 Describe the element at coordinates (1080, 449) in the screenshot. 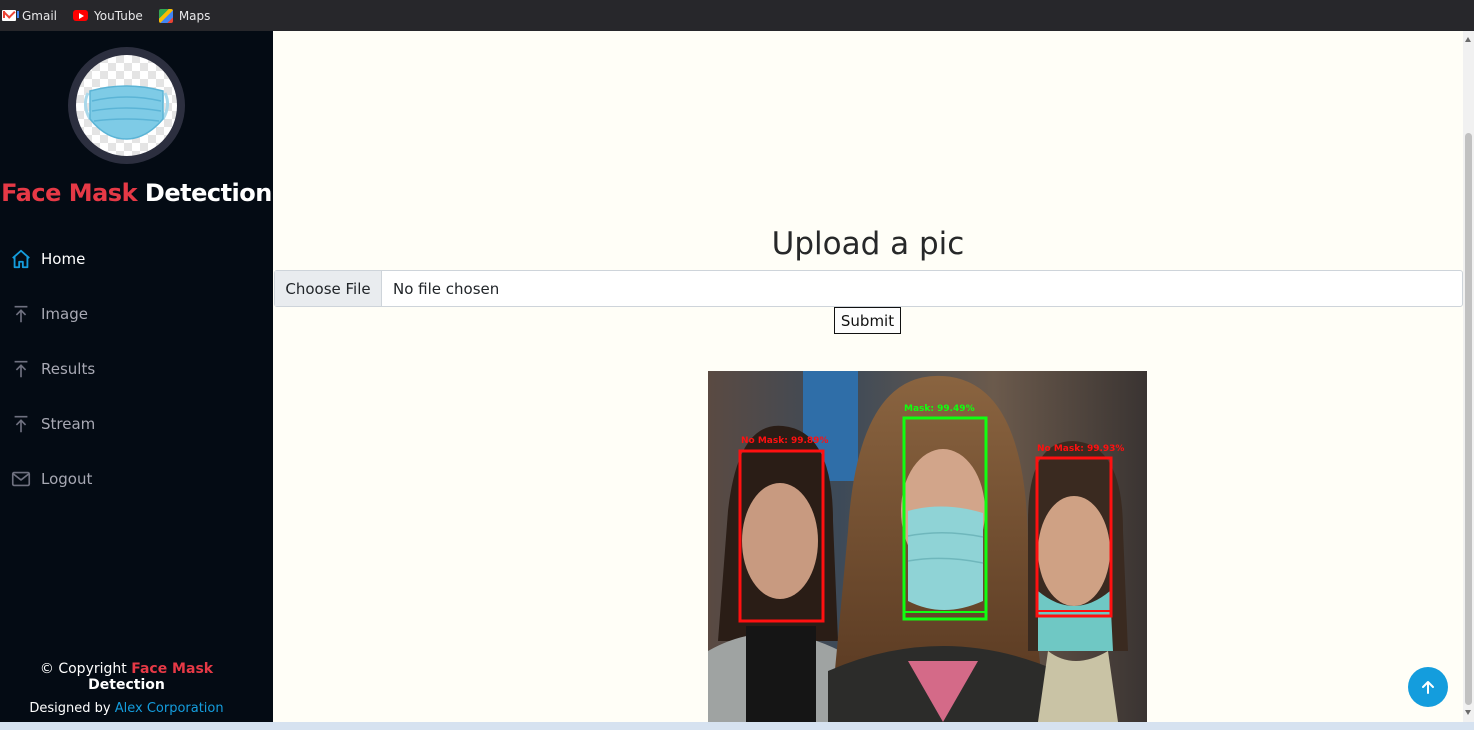

I see `detection-label: No Mask: 99.93%` at that location.